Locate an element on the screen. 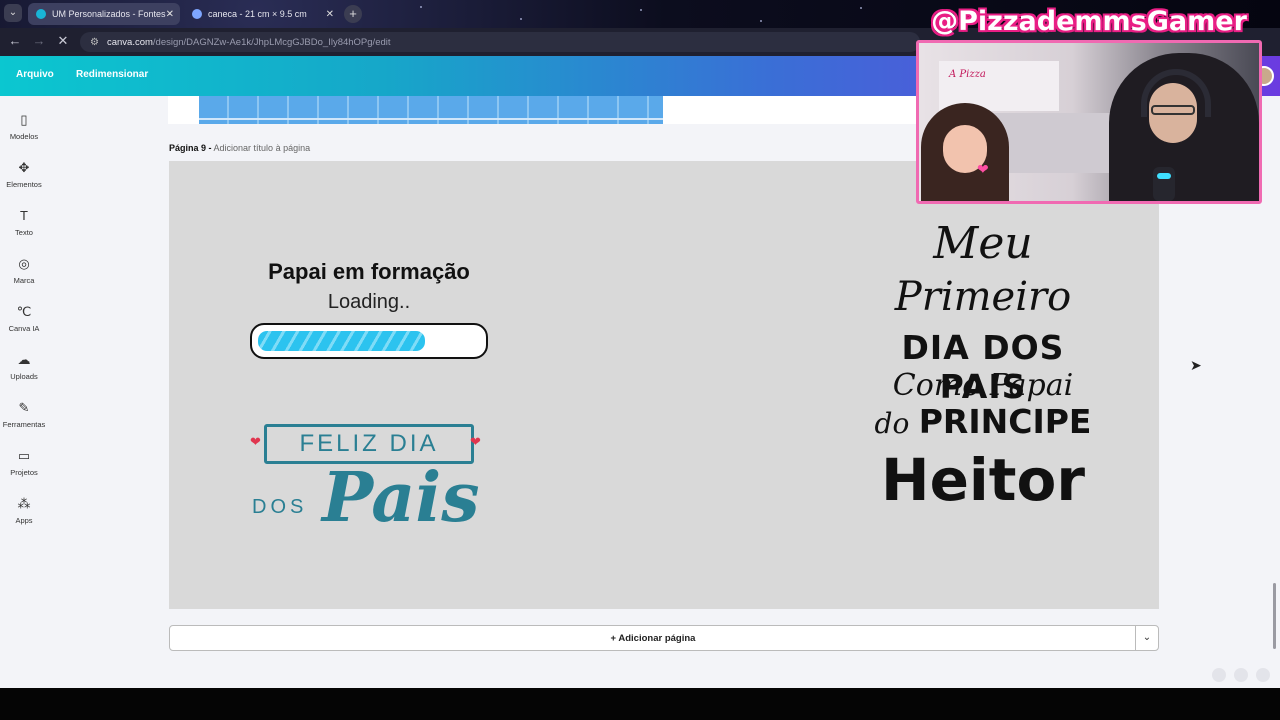 The image size is (1280, 720). sidebar-item-label: Texto is located at coordinates (24, 232).